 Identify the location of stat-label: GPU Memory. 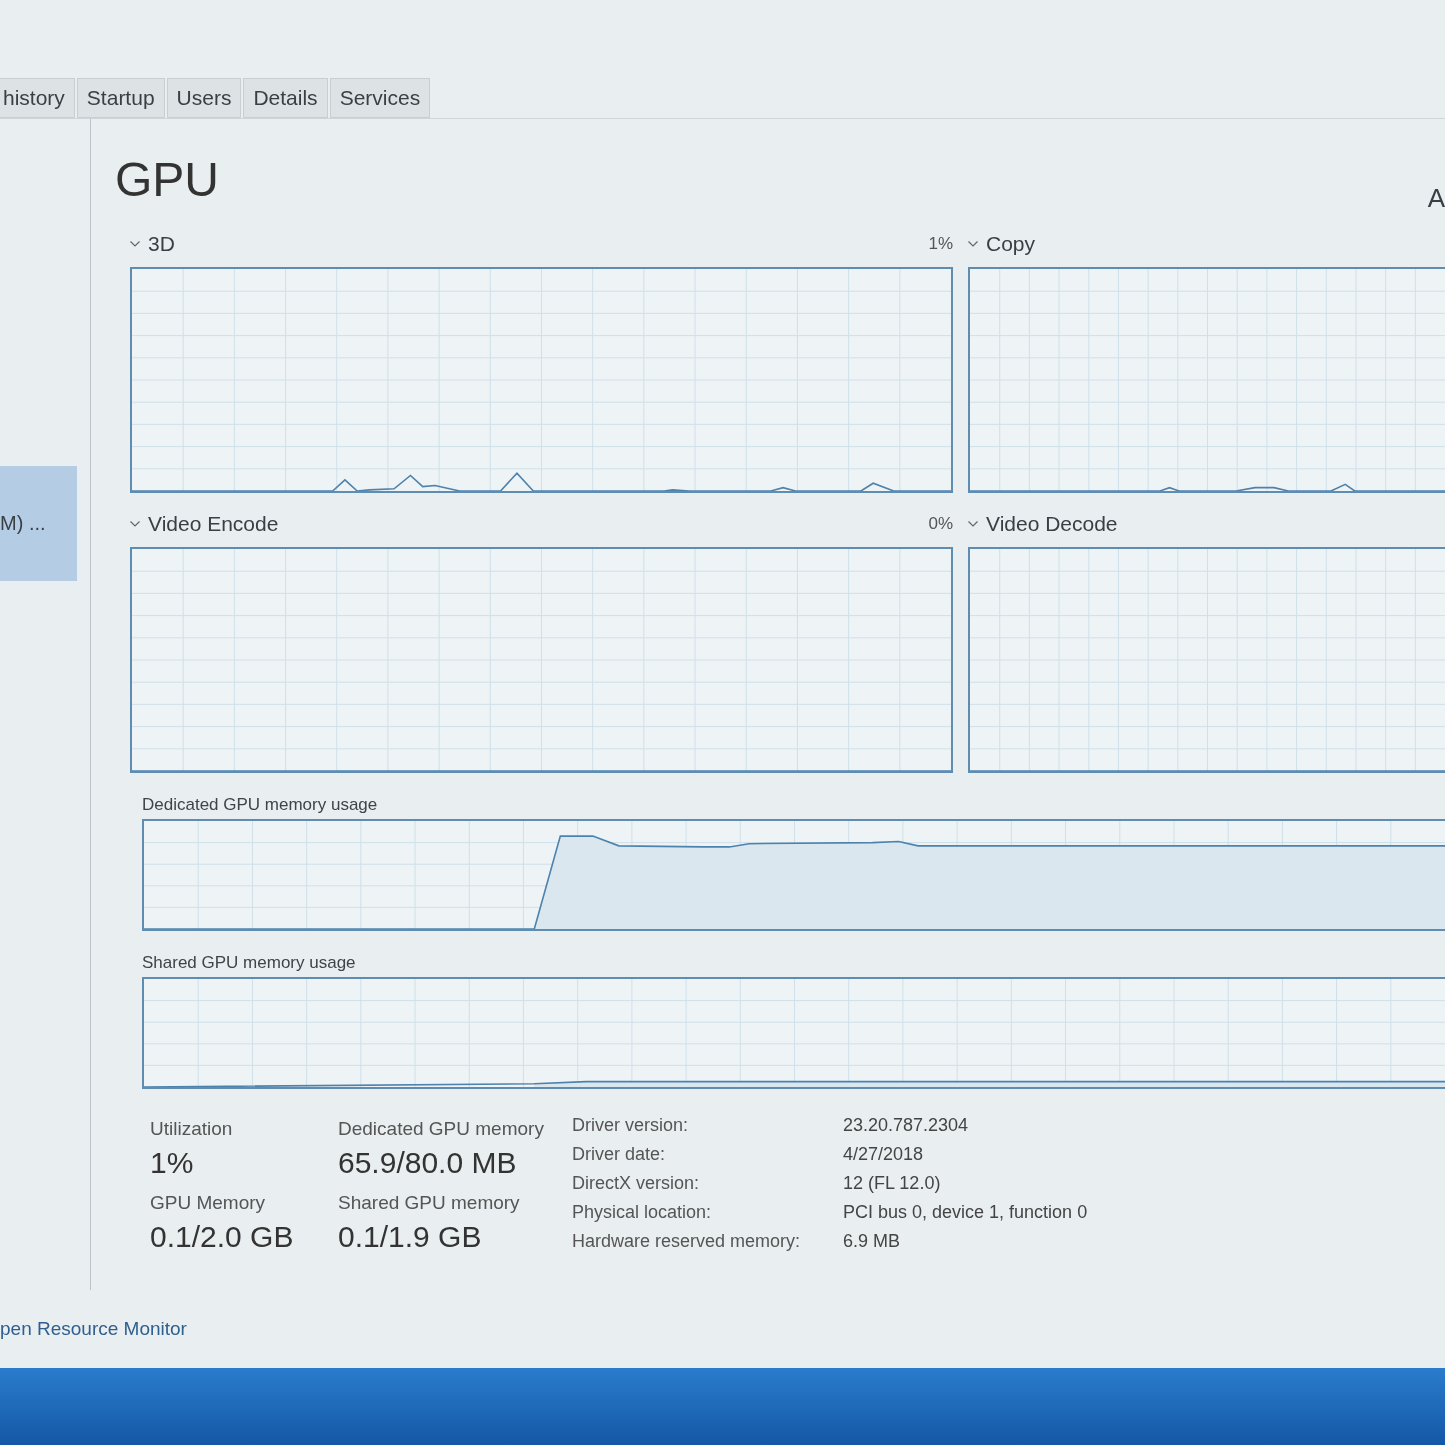
(208, 1203).